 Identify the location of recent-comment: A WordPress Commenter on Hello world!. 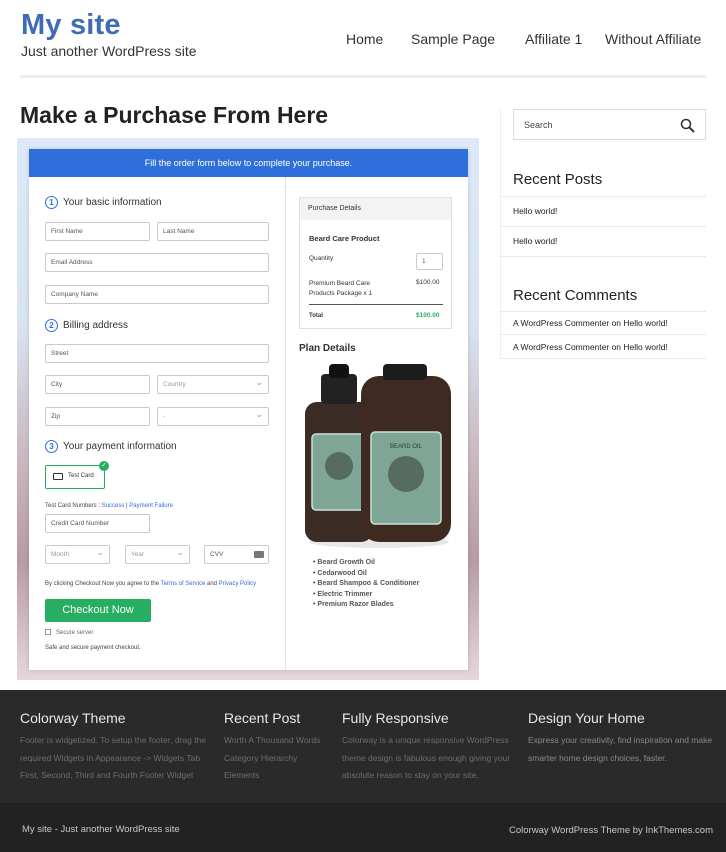
(590, 323).